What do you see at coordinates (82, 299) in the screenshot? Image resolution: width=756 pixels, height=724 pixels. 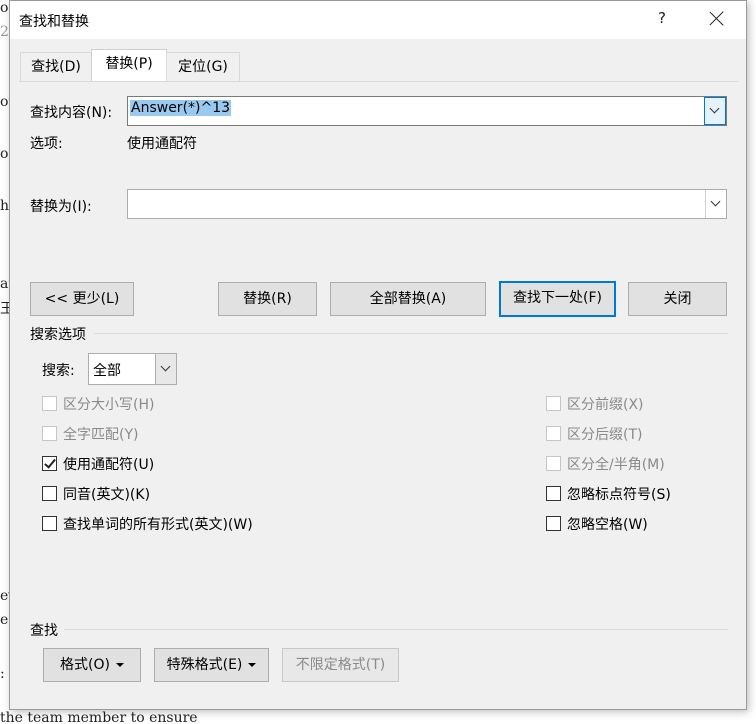 I see `less-button: << 更少(L)` at bounding box center [82, 299].